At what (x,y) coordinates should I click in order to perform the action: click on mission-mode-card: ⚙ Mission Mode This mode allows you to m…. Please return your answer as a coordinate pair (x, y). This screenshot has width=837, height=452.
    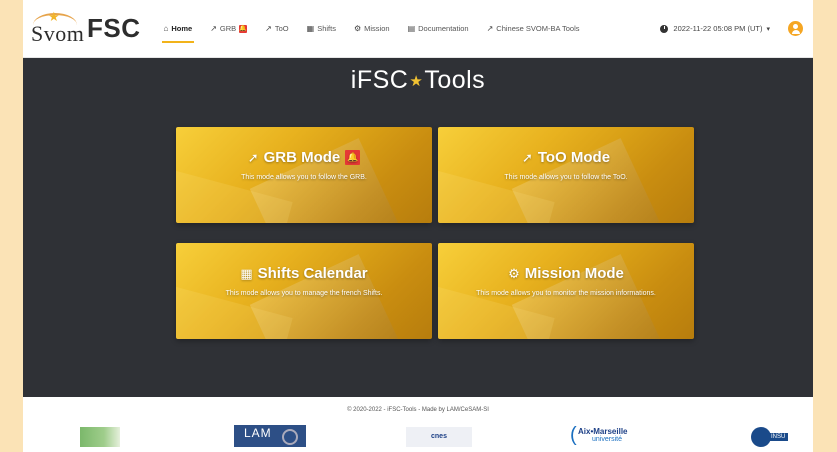
    Looking at the image, I should click on (566, 291).